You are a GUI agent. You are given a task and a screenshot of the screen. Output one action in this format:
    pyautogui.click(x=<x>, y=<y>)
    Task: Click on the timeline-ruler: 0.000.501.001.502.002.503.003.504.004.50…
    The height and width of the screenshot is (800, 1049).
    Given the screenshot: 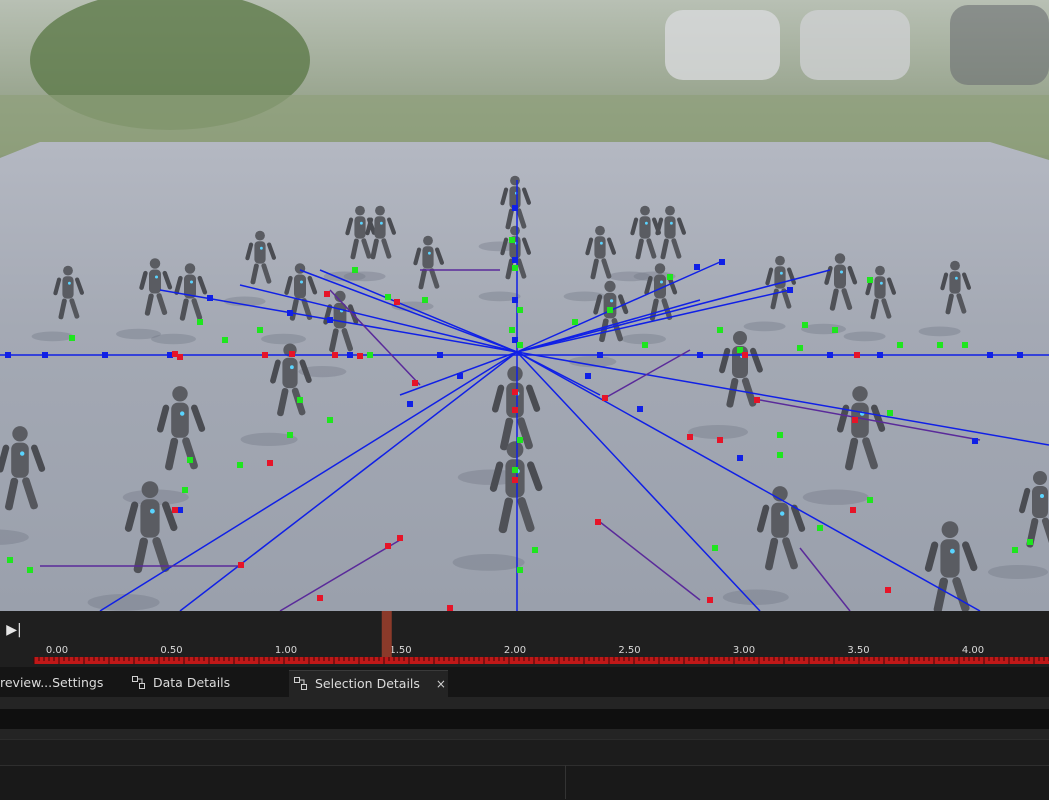 What is the action you would take?
    pyautogui.click(x=524, y=639)
    